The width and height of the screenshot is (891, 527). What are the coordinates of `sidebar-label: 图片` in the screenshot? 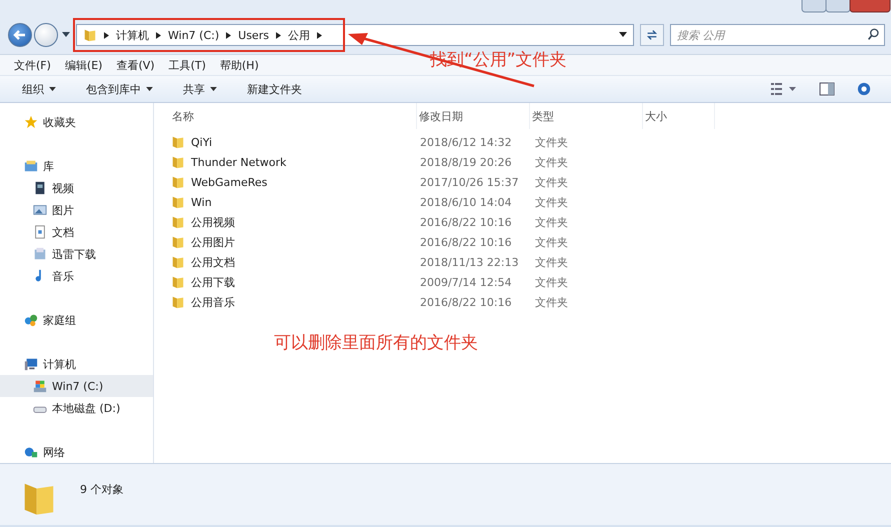 It's located at (63, 210).